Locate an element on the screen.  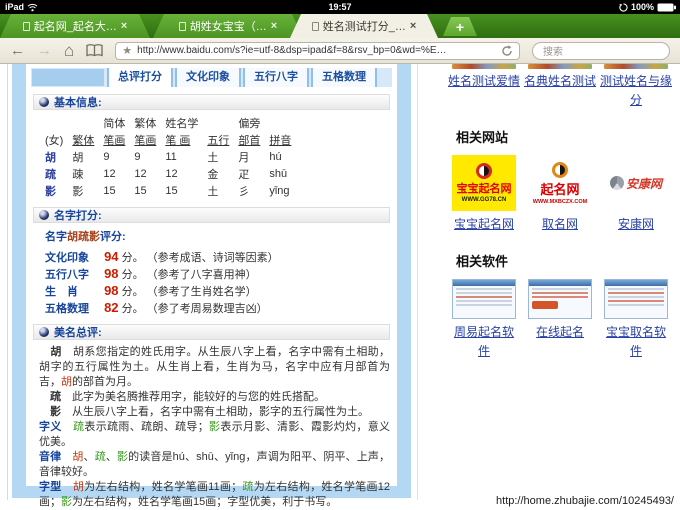
section-header-name-score: 名字打分: is located at coordinates (211, 215).